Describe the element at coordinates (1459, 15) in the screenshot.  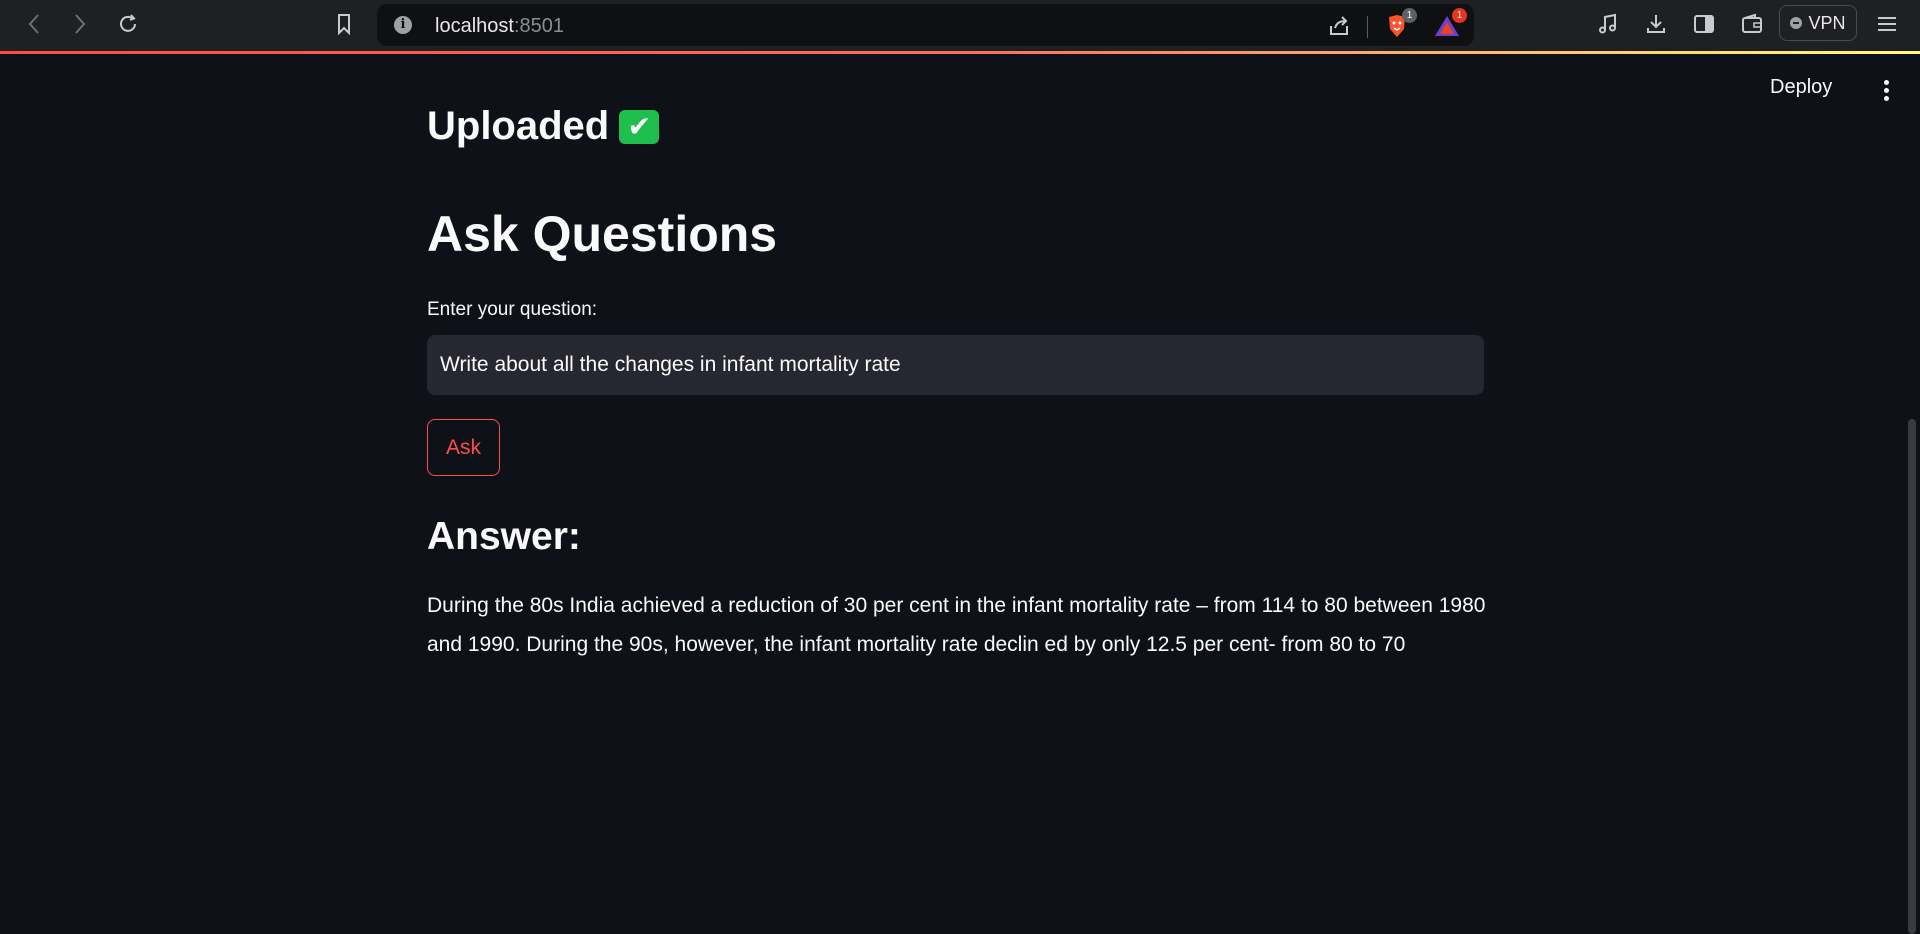
I see `brave-rewards-badge: 1` at that location.